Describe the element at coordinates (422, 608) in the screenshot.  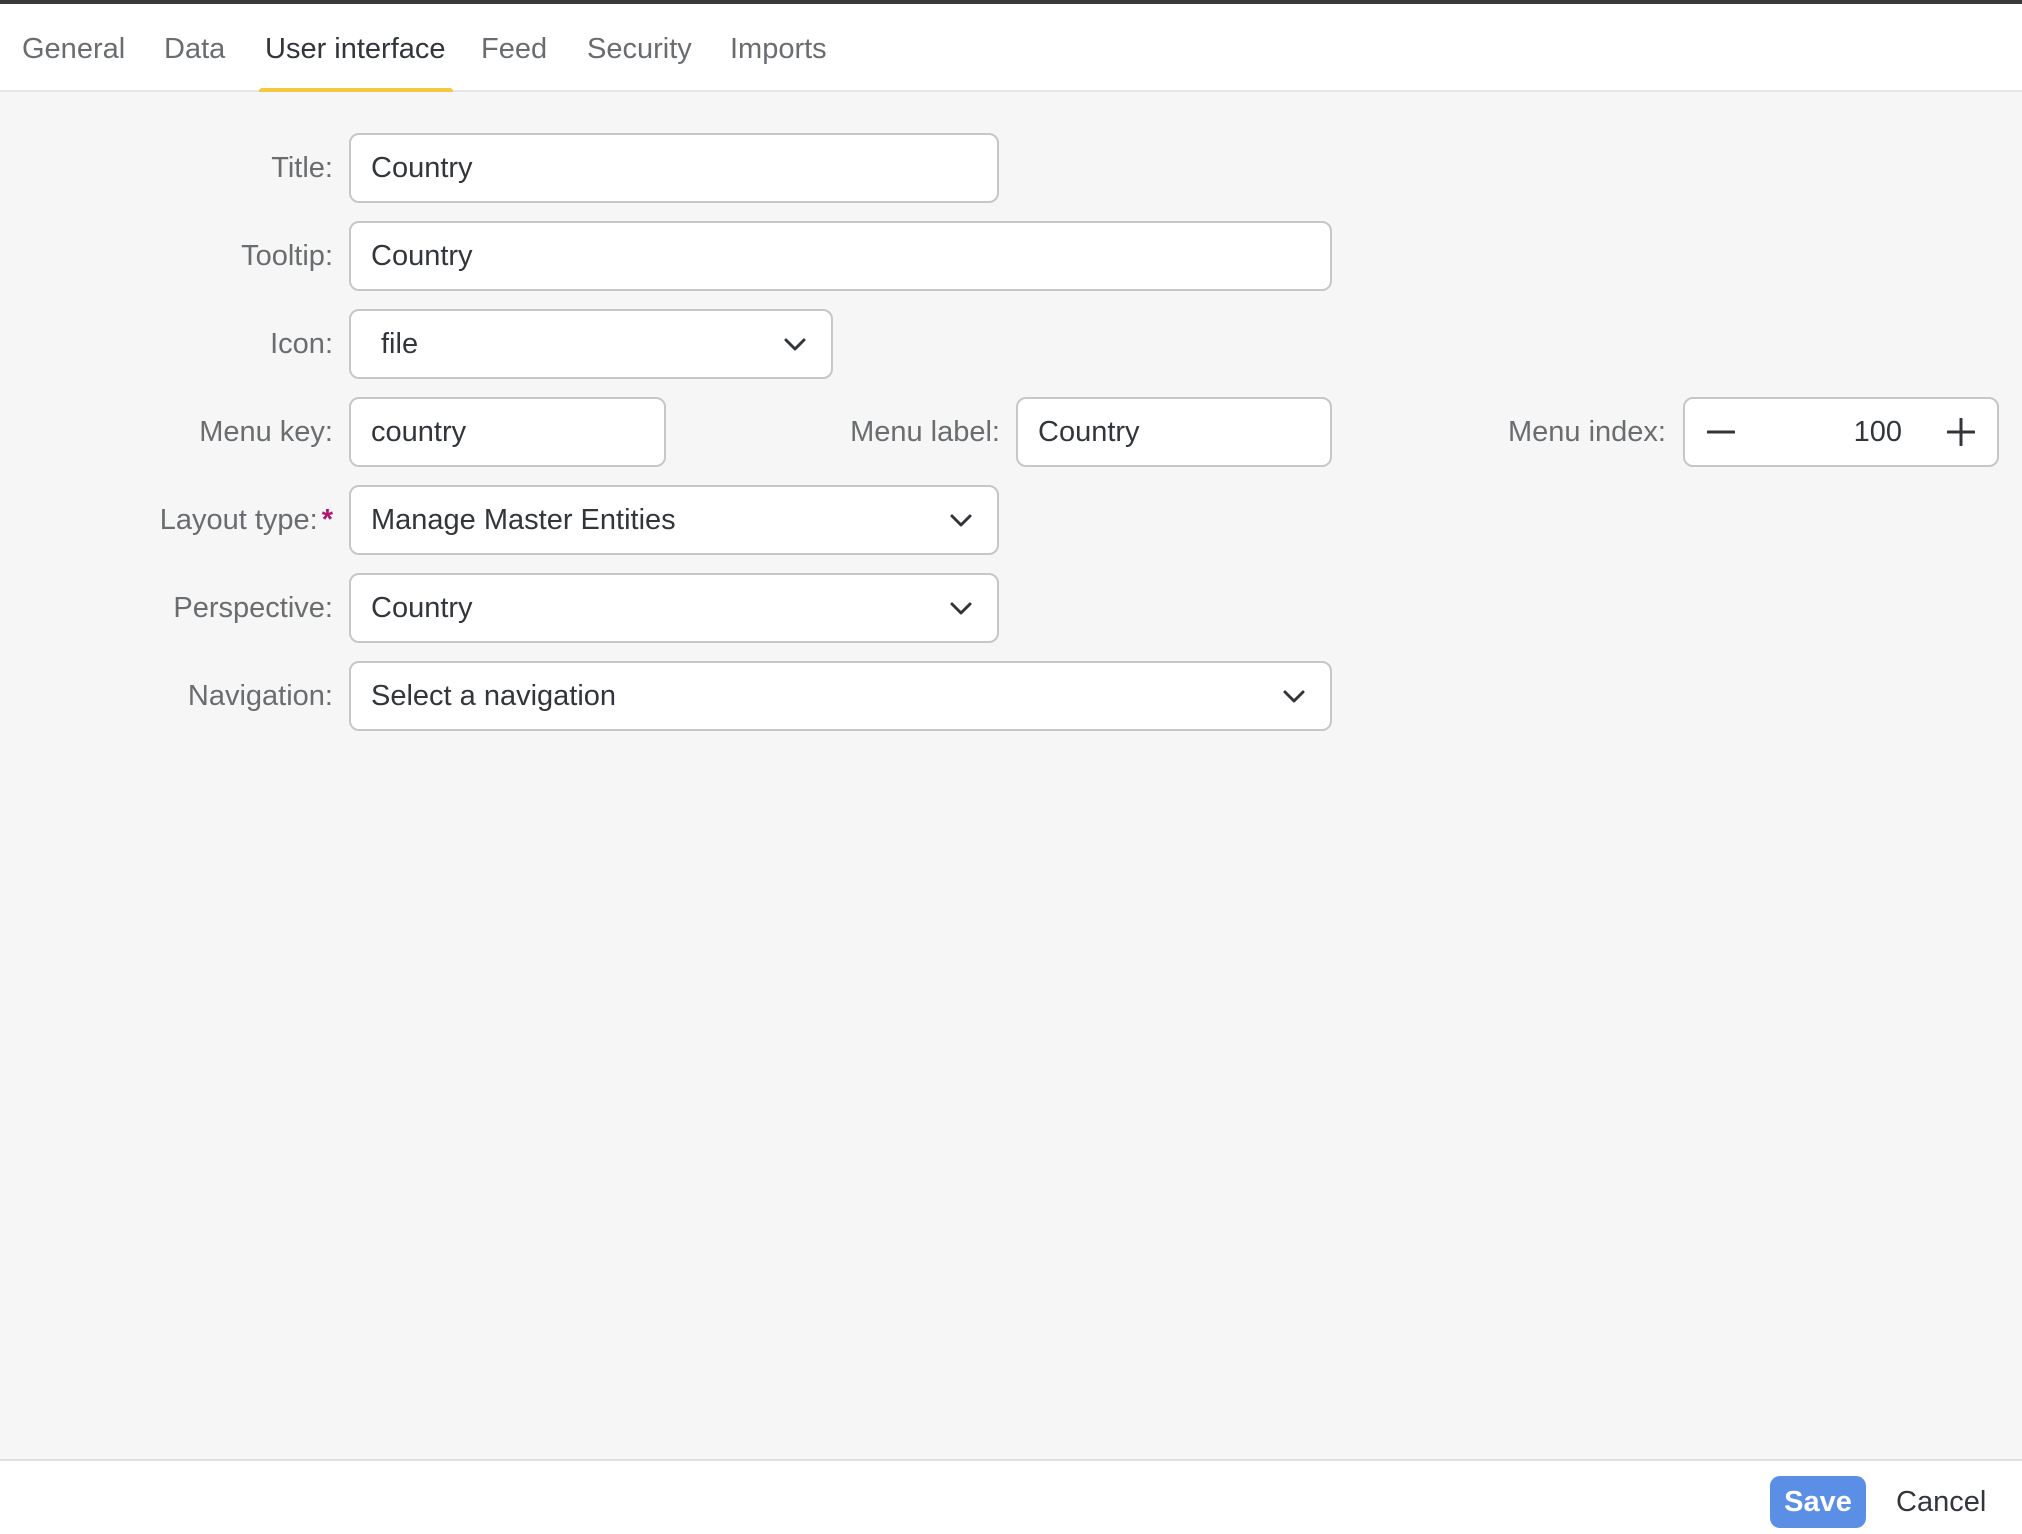
I see `perspective-select-value: Country` at that location.